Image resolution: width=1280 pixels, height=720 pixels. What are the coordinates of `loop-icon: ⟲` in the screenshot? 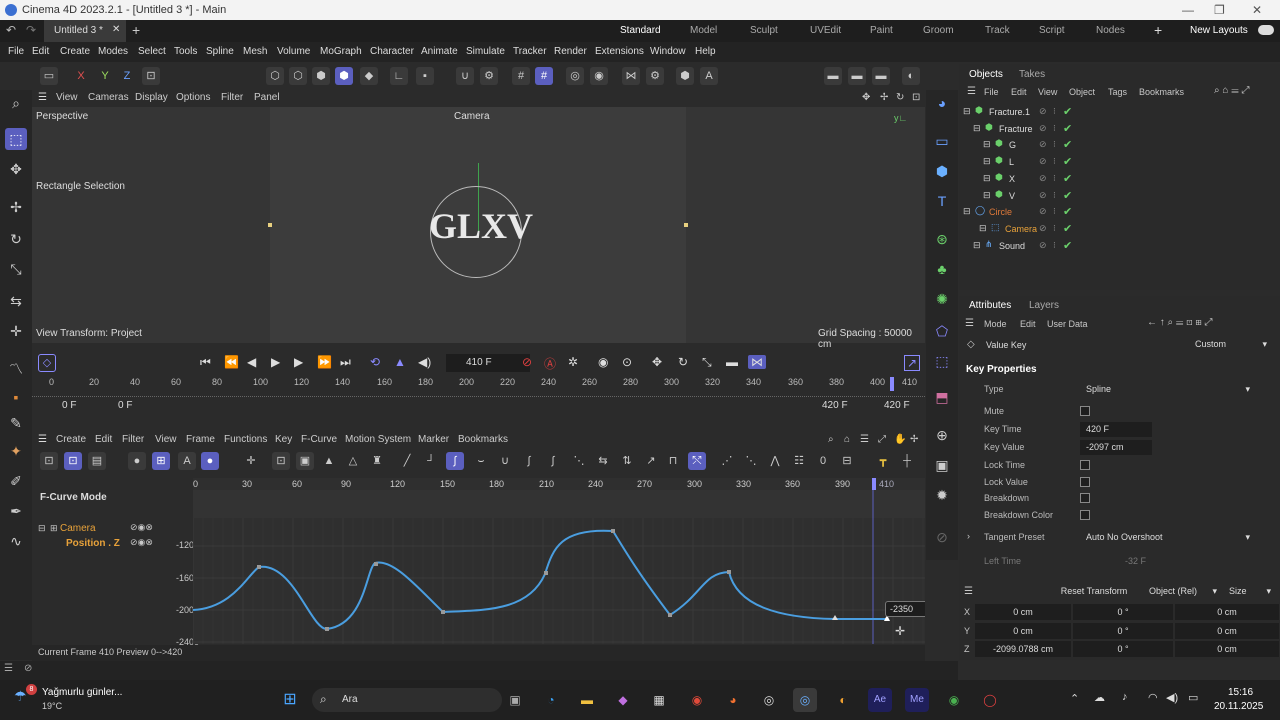 It's located at (375, 362).